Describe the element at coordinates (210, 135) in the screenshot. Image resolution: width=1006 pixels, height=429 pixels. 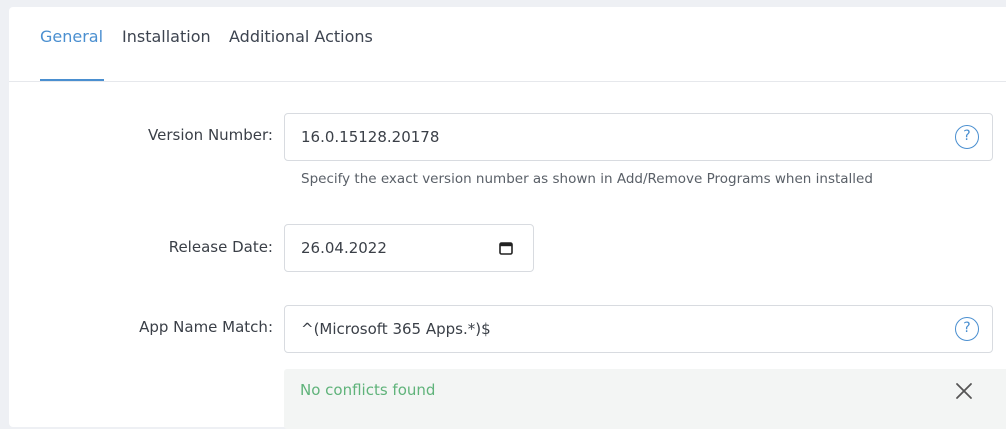
I see `version-number-label: Version Number:` at that location.